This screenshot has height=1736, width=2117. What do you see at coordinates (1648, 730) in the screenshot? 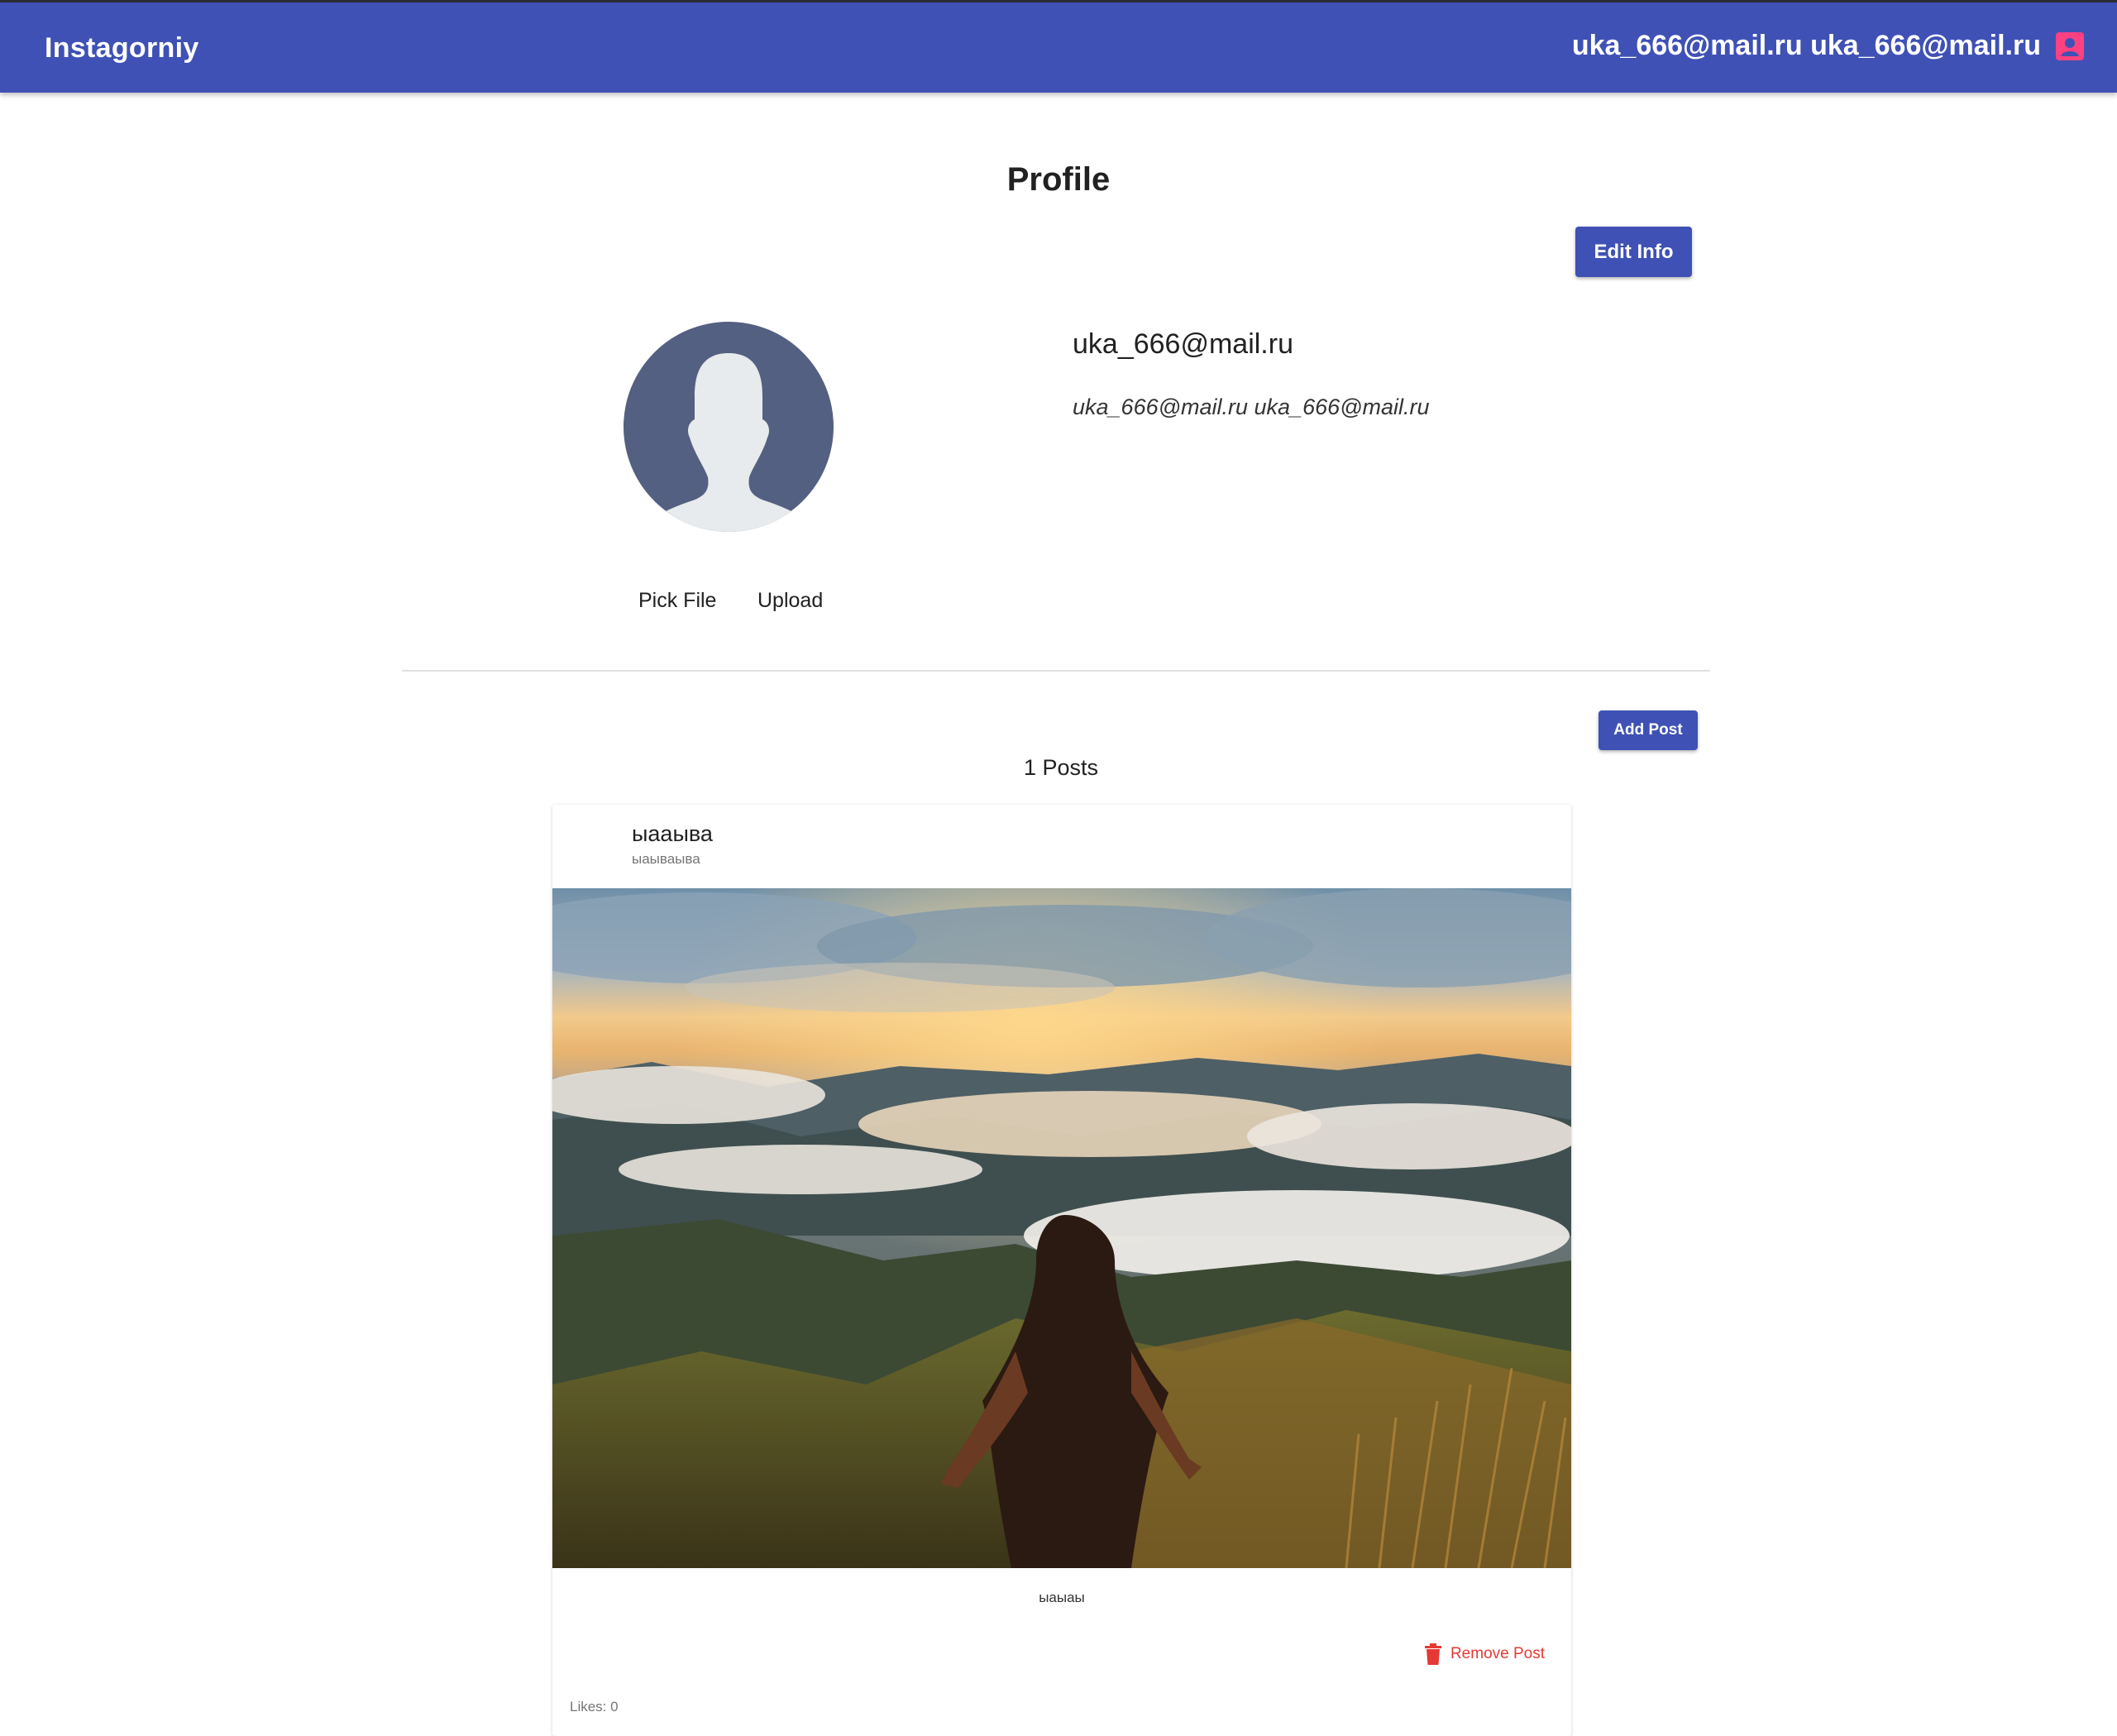
I see `add-post-button: Add Post` at bounding box center [1648, 730].